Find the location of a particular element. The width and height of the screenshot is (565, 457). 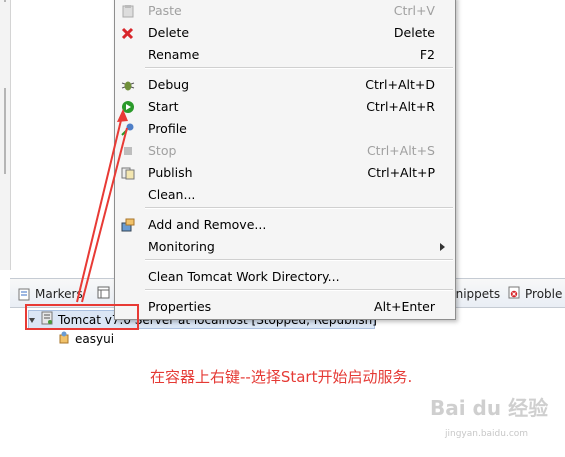

watermark-logo: Bai du 经验 is located at coordinates (489, 408).